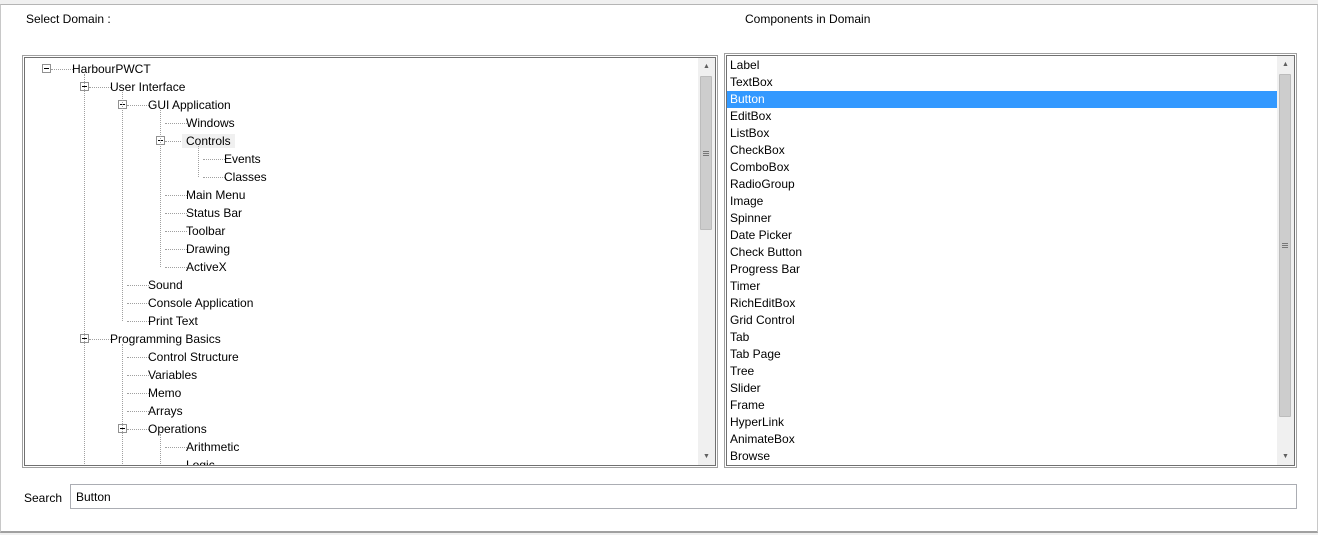 The image size is (1318, 535). Describe the element at coordinates (1002, 133) in the screenshot. I see `list-item: ListBox` at that location.